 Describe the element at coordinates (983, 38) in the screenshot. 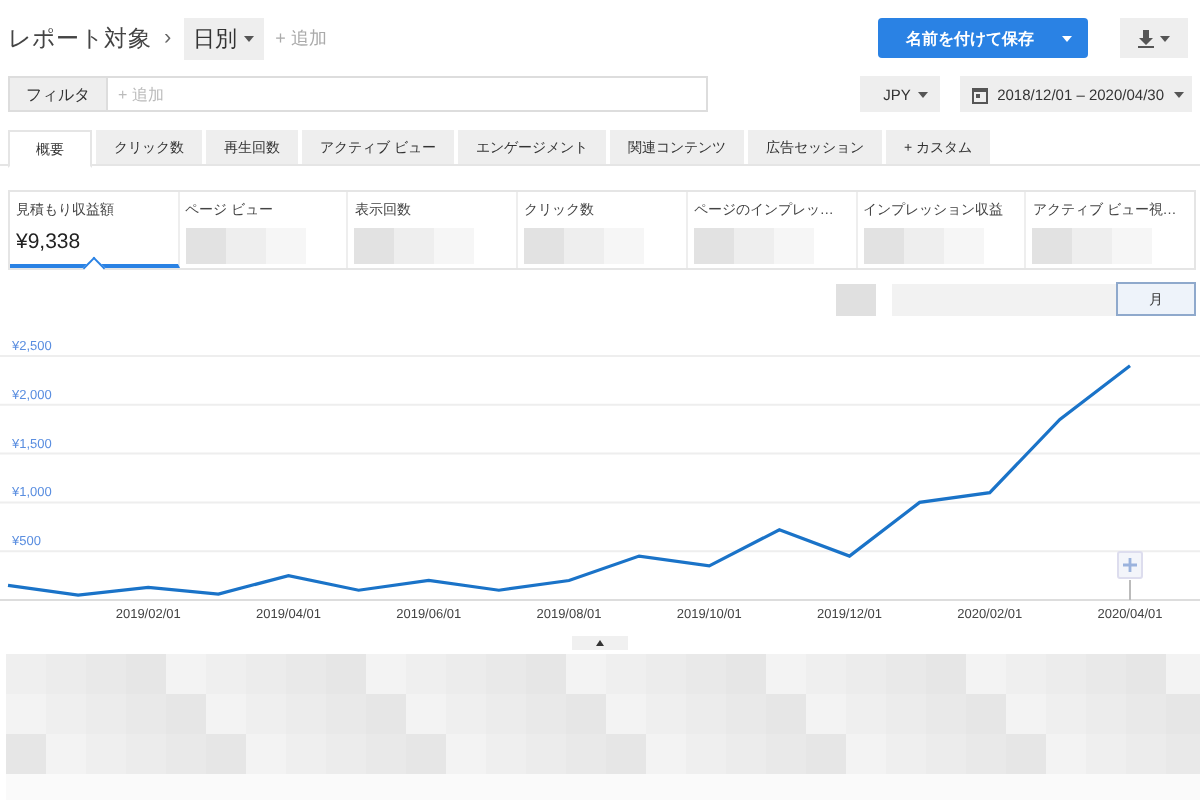

I see `save-button: 名前を付けて保存` at that location.